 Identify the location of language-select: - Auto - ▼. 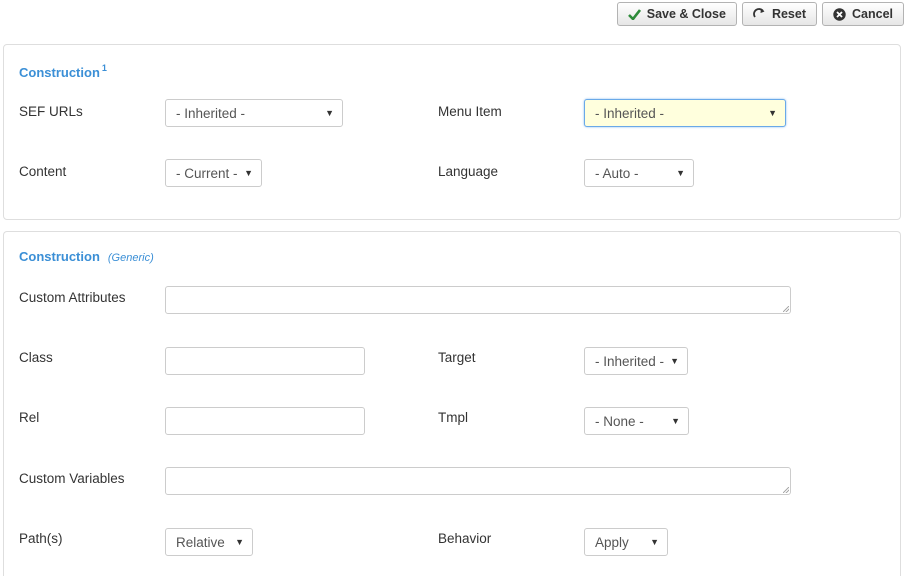
(639, 173).